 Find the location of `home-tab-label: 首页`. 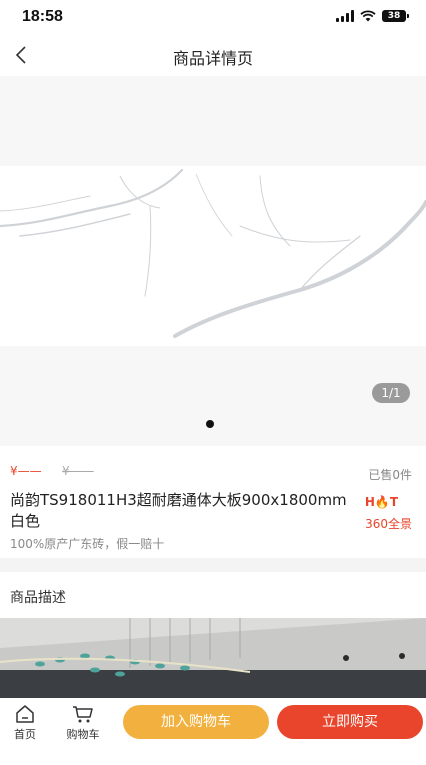

home-tab-label: 首页 is located at coordinates (25, 734).